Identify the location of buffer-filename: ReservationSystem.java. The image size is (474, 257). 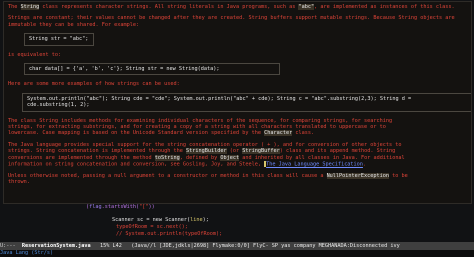
(56, 246).